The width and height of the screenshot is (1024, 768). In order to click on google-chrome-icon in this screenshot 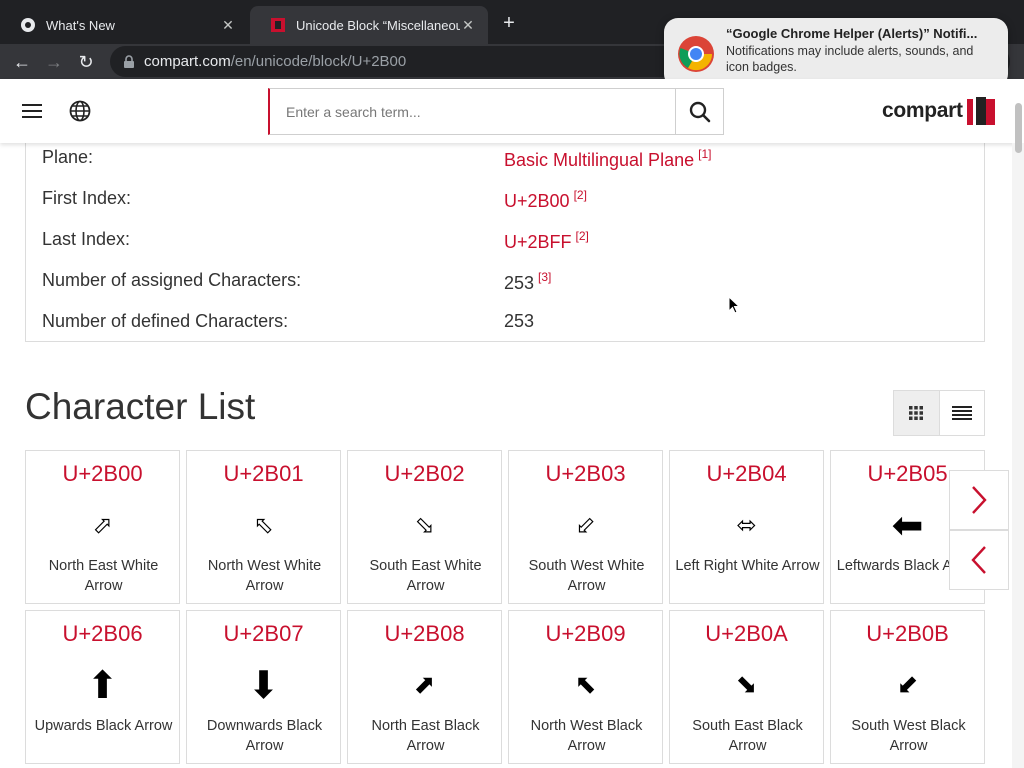, I will do `click(696, 54)`.